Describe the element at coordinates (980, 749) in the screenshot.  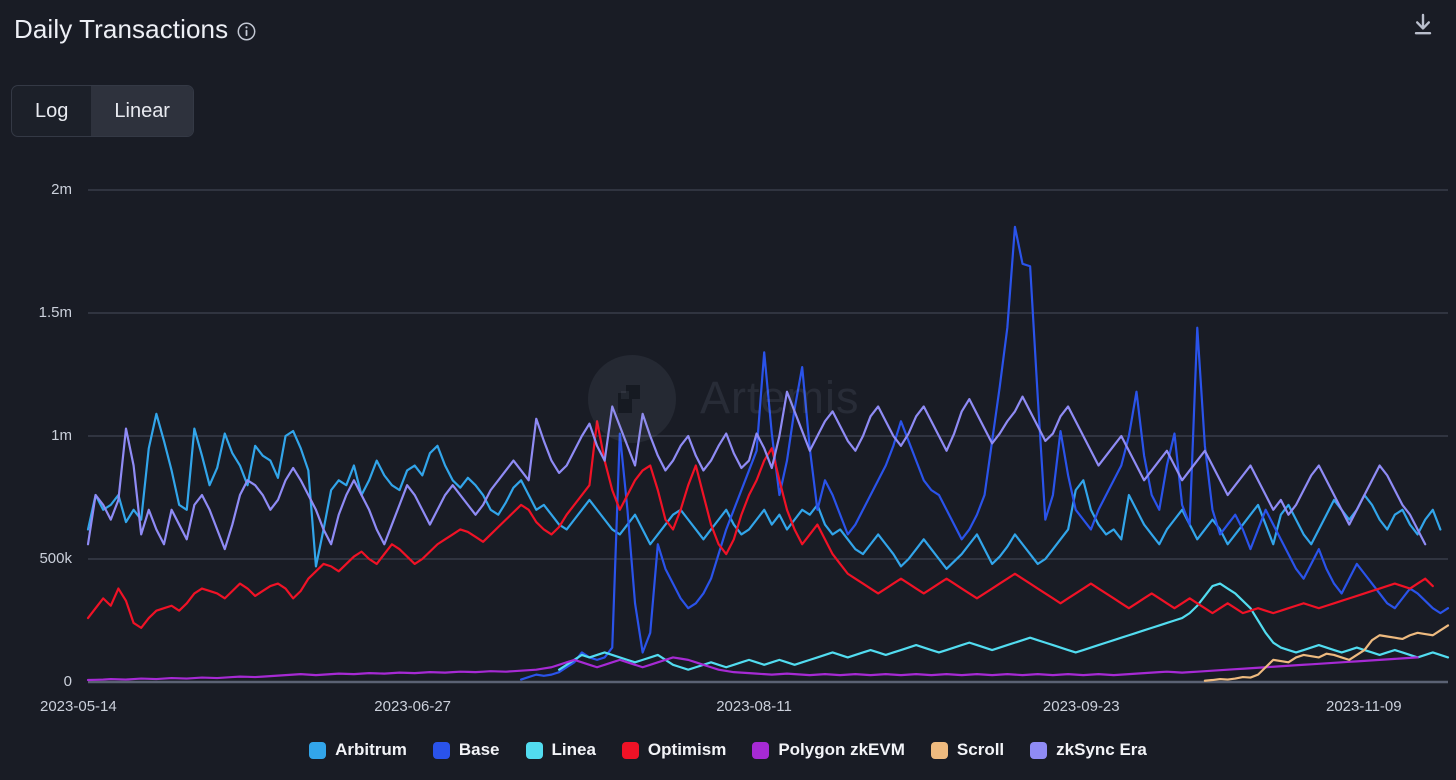
I see `legend-item-label: Scroll` at that location.